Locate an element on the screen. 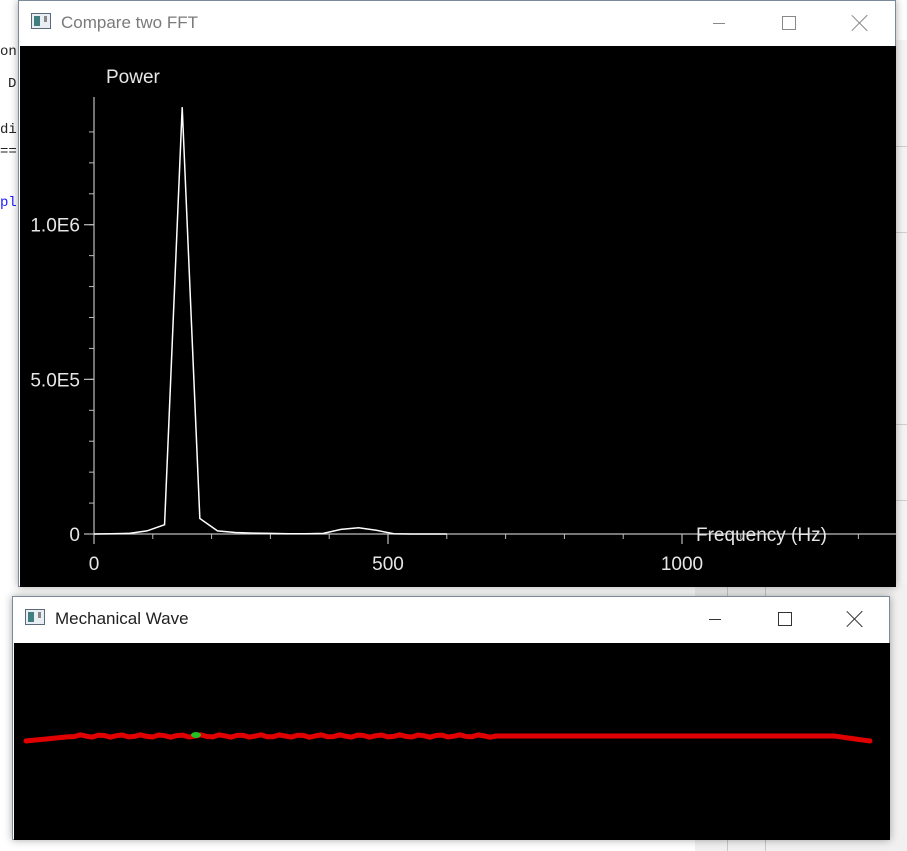 The height and width of the screenshot is (851, 907). x-axis-title: Frequency (Hz) is located at coordinates (761, 535).